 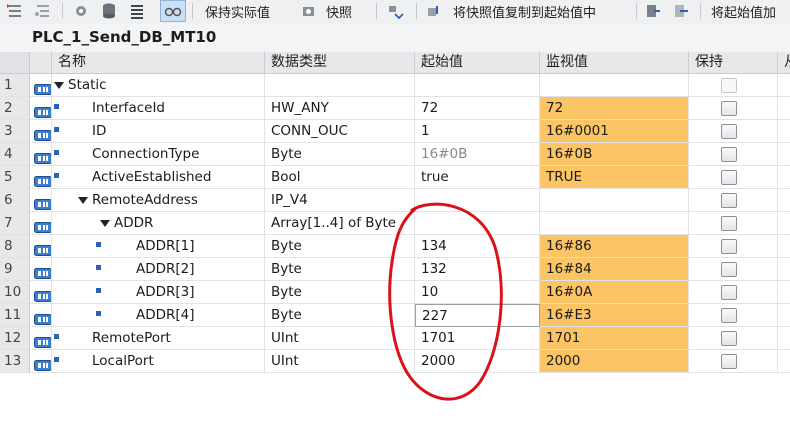 I want to click on name-cell: ADDR, so click(x=158, y=223).